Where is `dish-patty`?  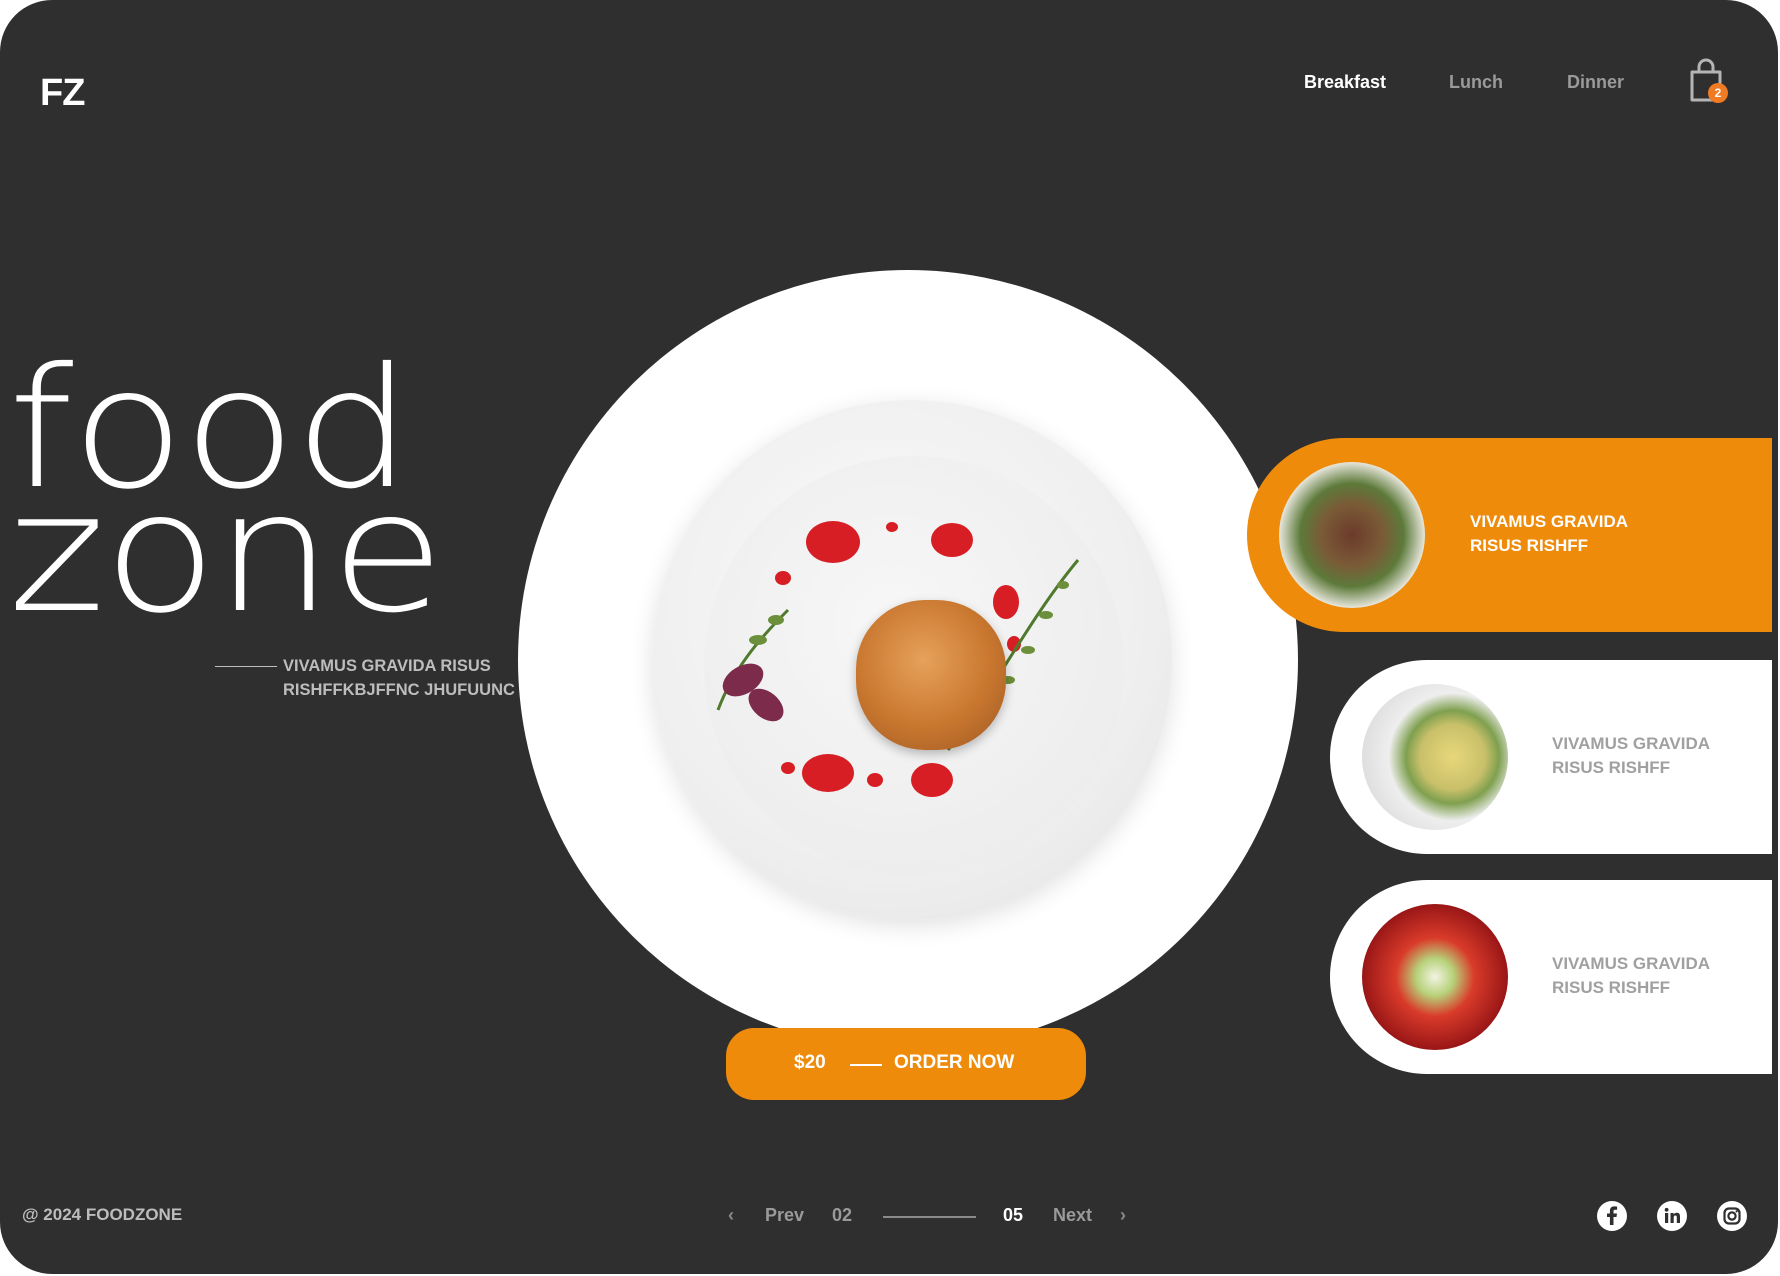
dish-patty is located at coordinates (931, 675).